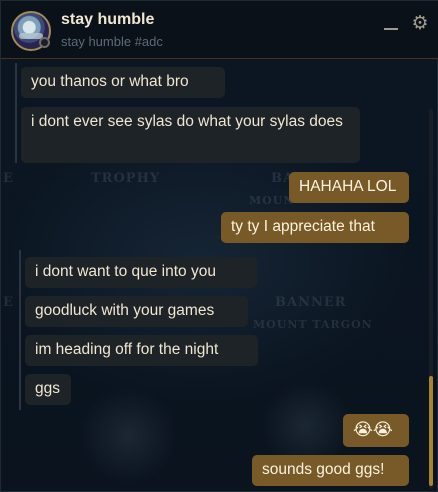 The width and height of the screenshot is (438, 492). What do you see at coordinates (112, 41) in the screenshot?
I see `friend-riot-id: stay humble #adc` at bounding box center [112, 41].